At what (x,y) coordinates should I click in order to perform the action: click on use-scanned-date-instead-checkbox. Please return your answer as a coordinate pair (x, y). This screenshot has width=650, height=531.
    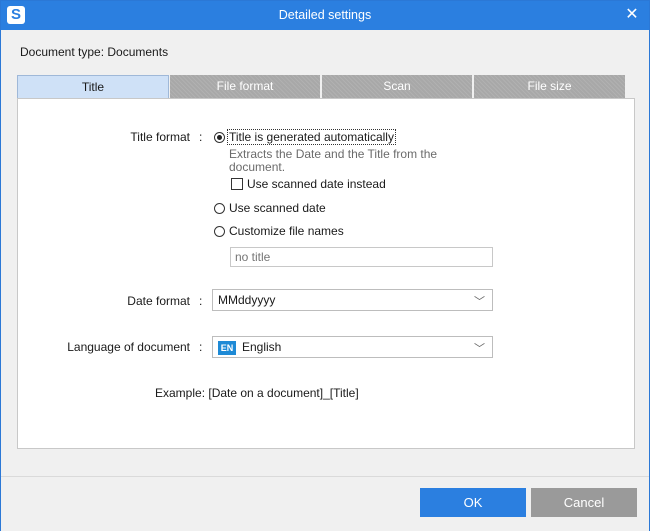
    Looking at the image, I should click on (237, 184).